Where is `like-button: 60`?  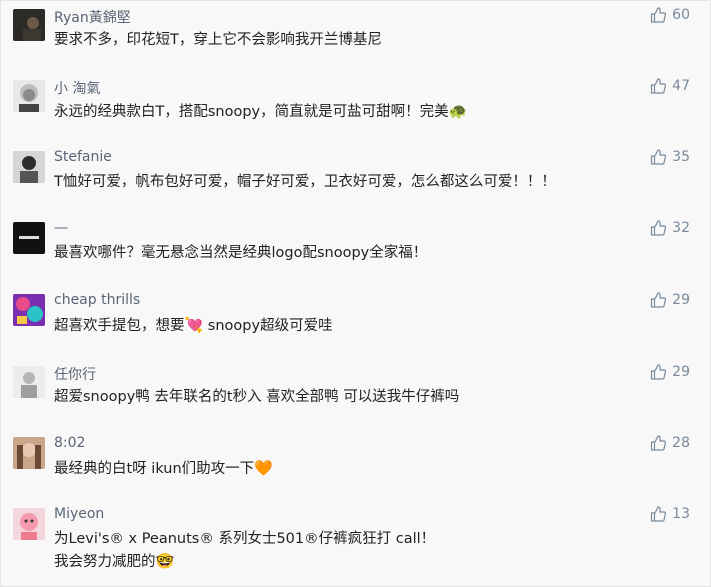 like-button: 60 is located at coordinates (670, 15).